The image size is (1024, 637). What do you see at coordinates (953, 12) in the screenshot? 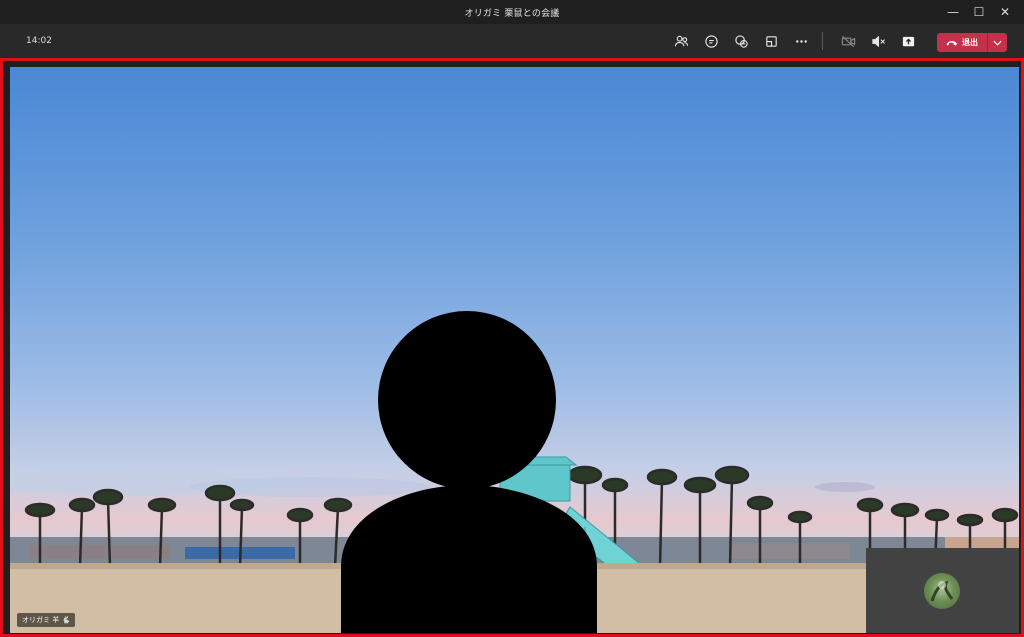
I see `minimize-button: —` at bounding box center [953, 12].